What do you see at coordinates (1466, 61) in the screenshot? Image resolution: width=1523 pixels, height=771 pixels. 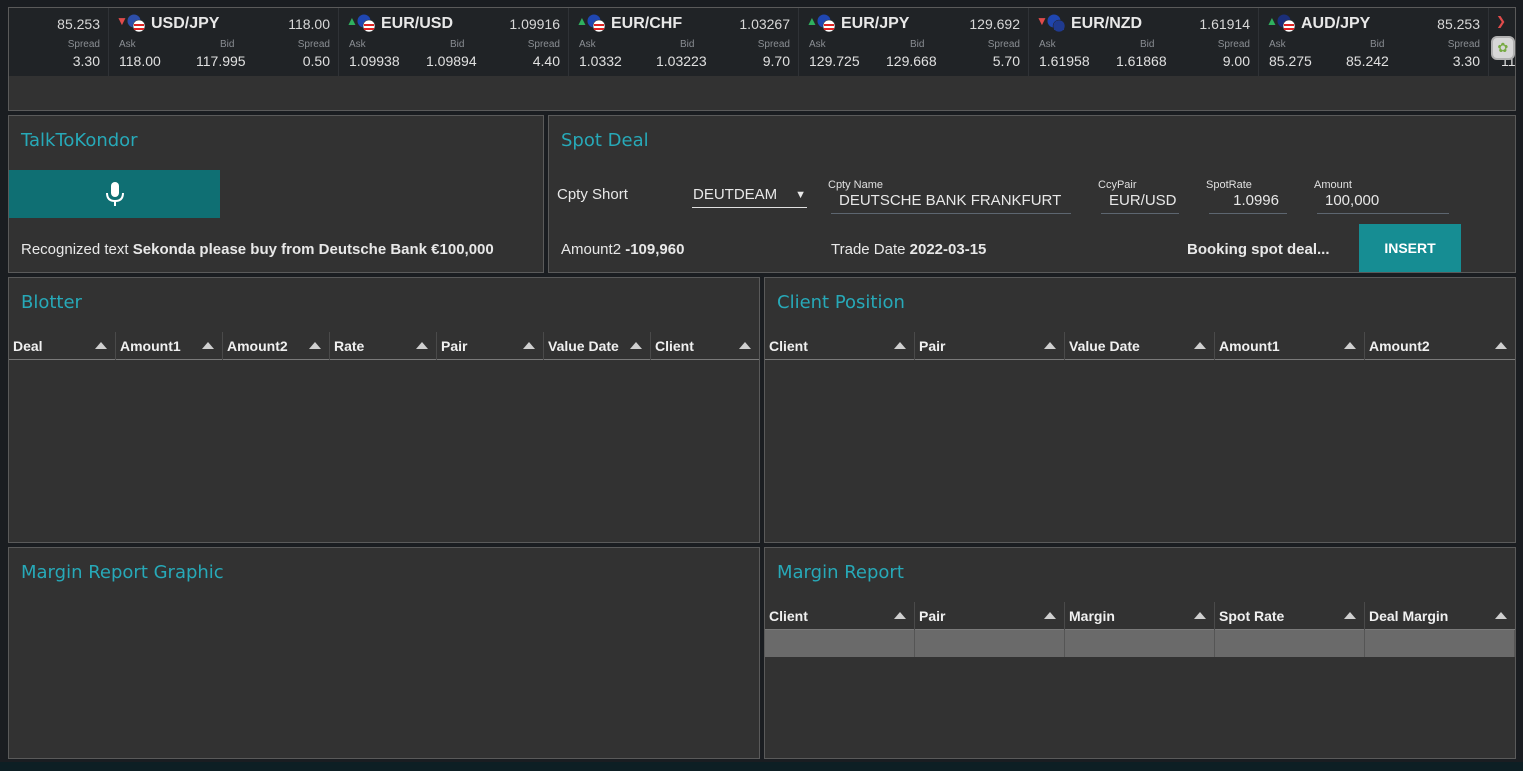 I see `ticker-spread: 3.30` at bounding box center [1466, 61].